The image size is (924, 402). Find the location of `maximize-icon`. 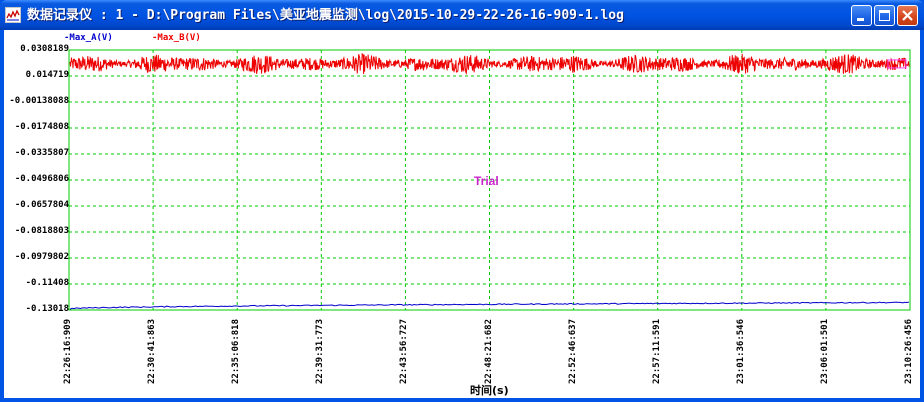

maximize-icon is located at coordinates (884, 15).